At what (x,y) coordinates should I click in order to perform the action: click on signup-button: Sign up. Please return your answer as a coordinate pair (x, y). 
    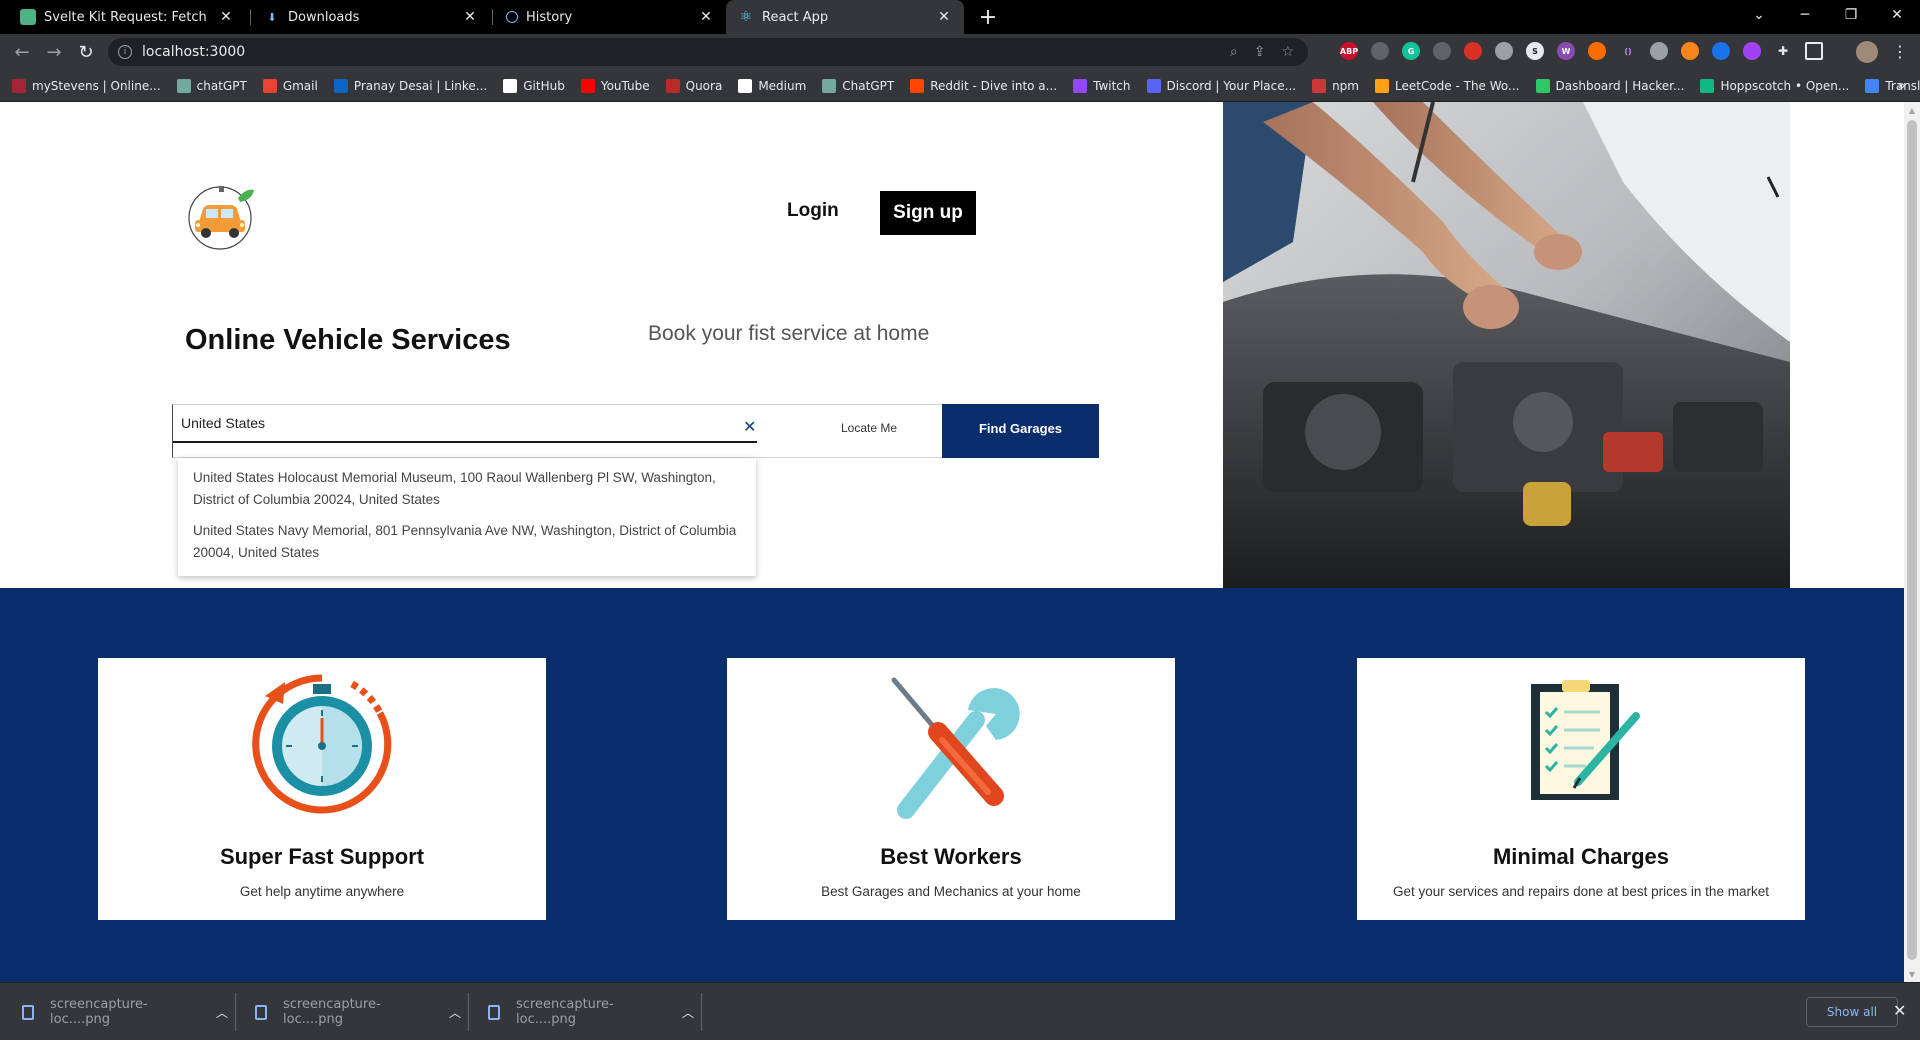
    Looking at the image, I should click on (928, 213).